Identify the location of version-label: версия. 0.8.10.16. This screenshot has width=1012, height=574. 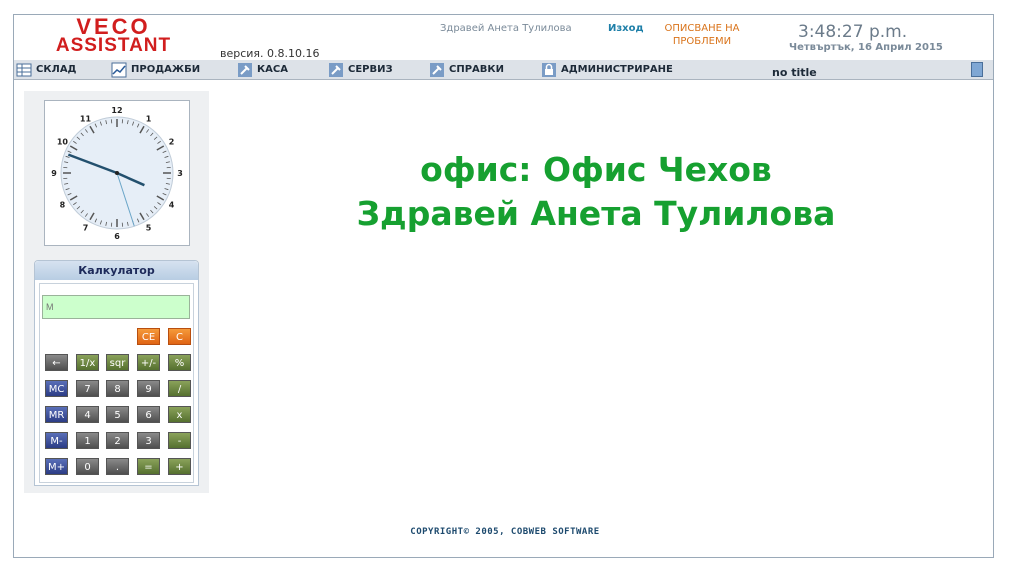
(270, 53).